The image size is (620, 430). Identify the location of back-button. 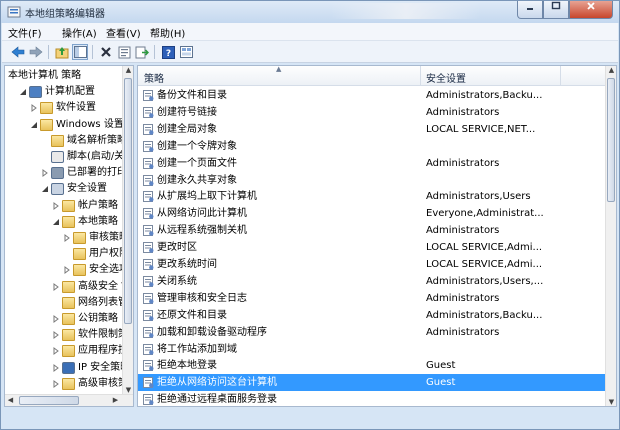
(18, 52).